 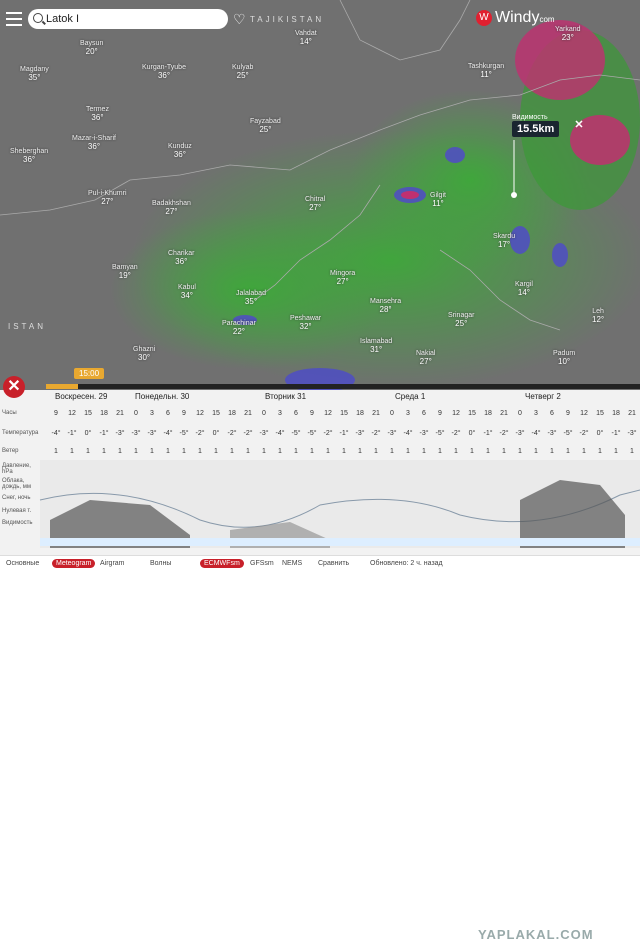 I want to click on hour-cell: 6, so click(x=424, y=413).